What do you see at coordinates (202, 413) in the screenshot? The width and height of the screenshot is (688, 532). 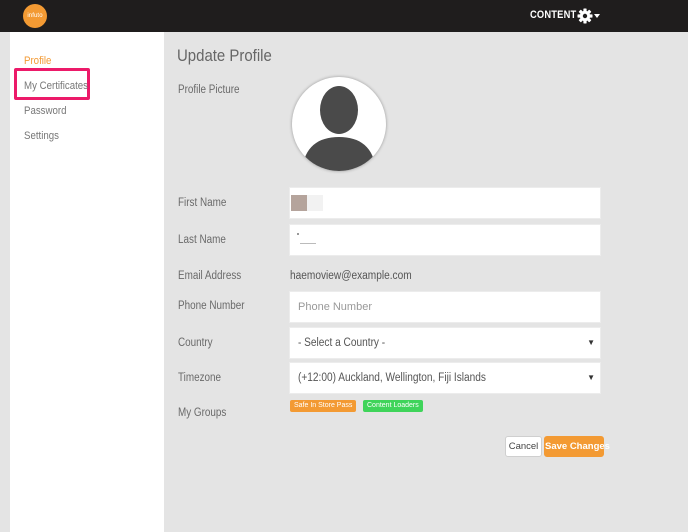 I see `my-groups-label: My Groups` at bounding box center [202, 413].